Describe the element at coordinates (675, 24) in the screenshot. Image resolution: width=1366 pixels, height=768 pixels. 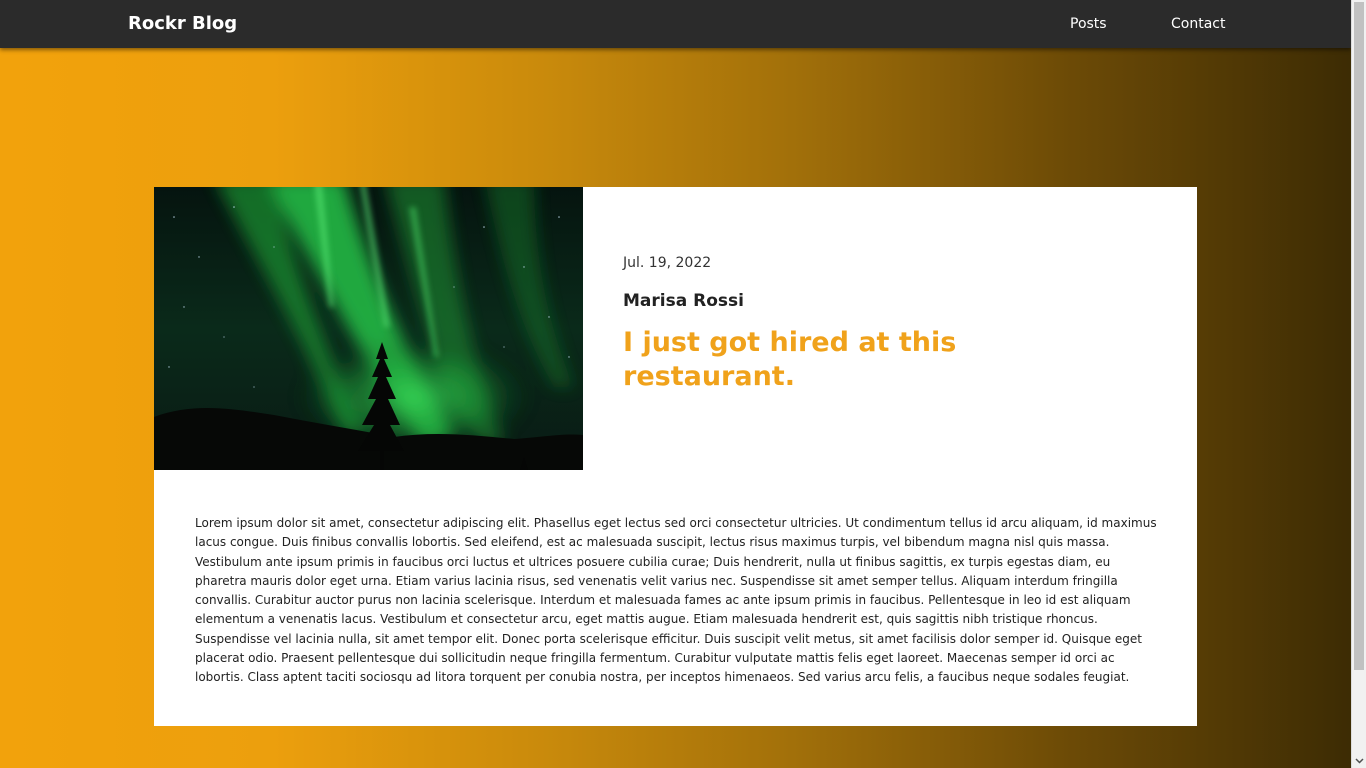
I see `top-navbar: Rockr Blog Posts Contact` at that location.